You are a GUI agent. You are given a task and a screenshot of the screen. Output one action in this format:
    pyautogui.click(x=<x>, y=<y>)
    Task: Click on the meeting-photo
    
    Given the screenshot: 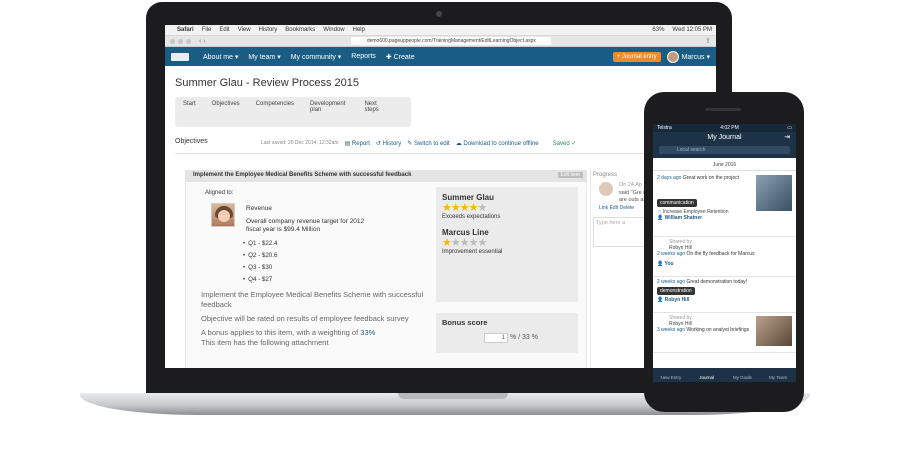 What is the action you would take?
    pyautogui.click(x=774, y=193)
    